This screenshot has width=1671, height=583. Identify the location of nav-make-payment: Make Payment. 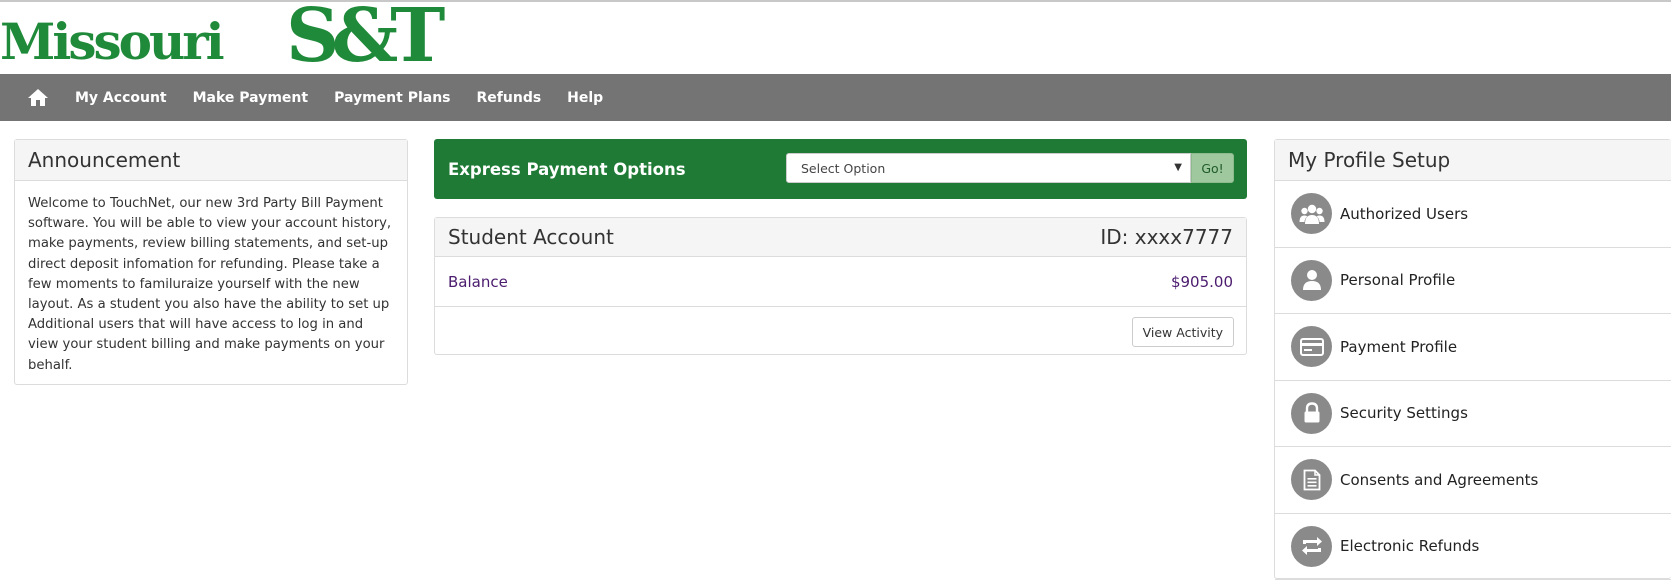
(250, 98).